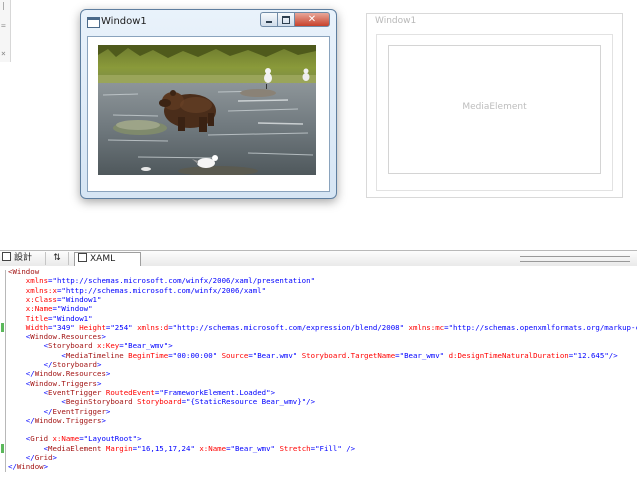 The width and height of the screenshot is (637, 480). I want to click on xaml-line: x:Class="Window1", so click(55, 299).